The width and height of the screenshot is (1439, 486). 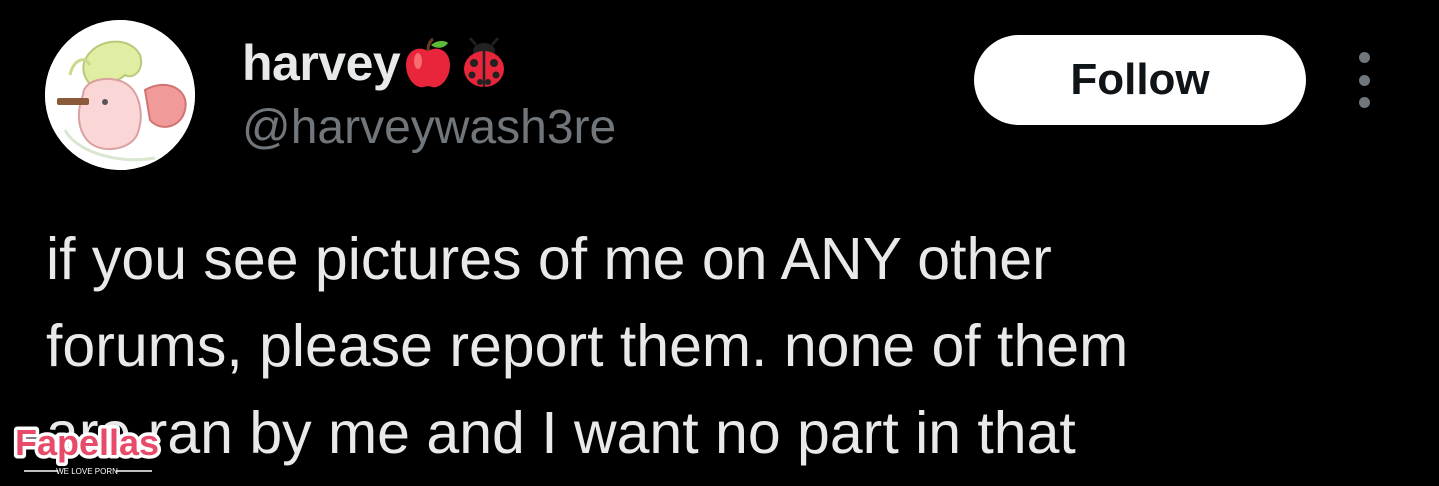 What do you see at coordinates (587, 346) in the screenshot?
I see `tweet-text-line: forums, please report them. none of them` at bounding box center [587, 346].